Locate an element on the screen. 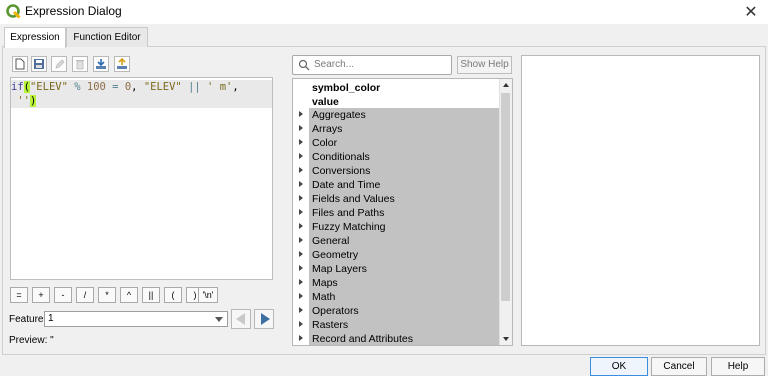 This screenshot has height=376, width=768. save-button is located at coordinates (39, 64).